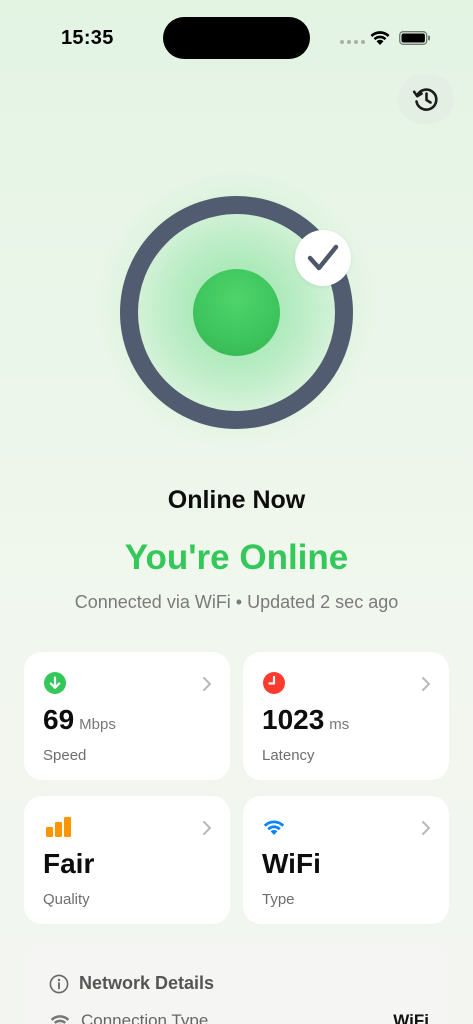 This screenshot has width=473, height=1024. What do you see at coordinates (236, 312) in the screenshot?
I see `status-indicator-dot` at bounding box center [236, 312].